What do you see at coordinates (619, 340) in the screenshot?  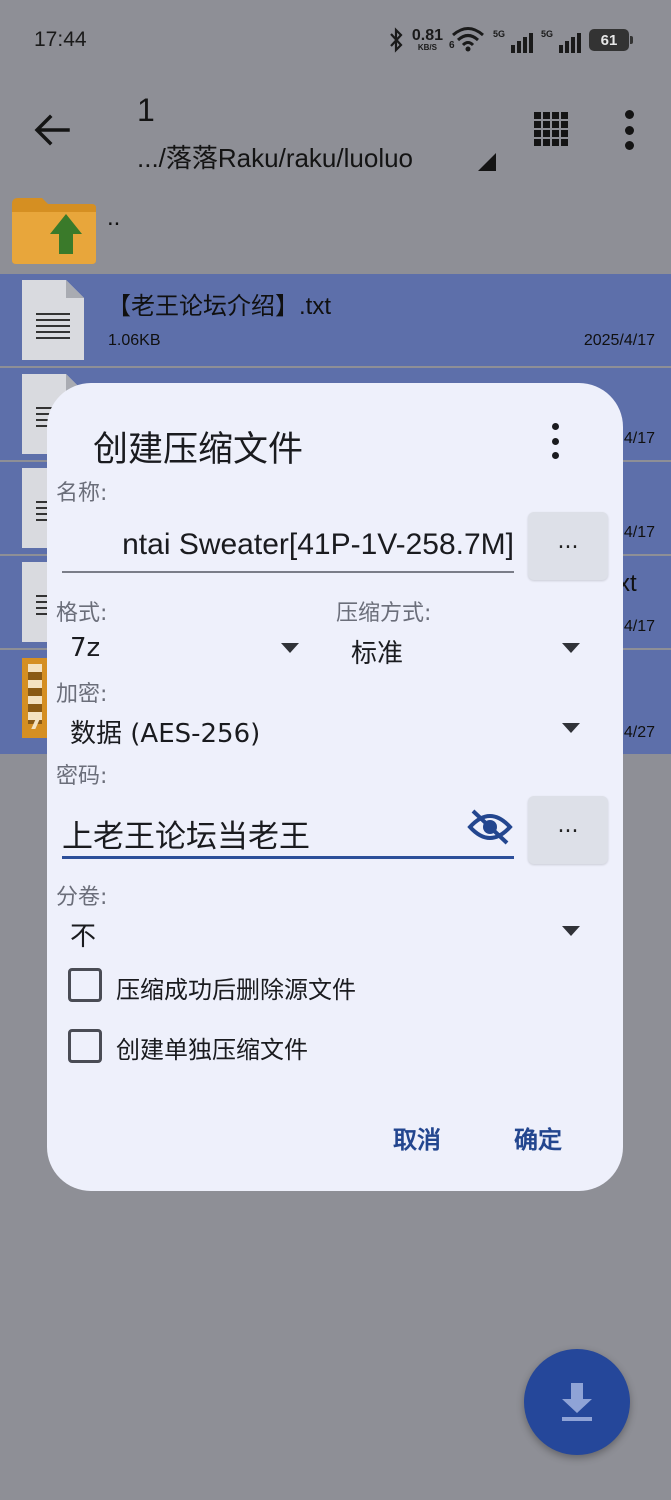 I see `file-date: 2025/4/17` at bounding box center [619, 340].